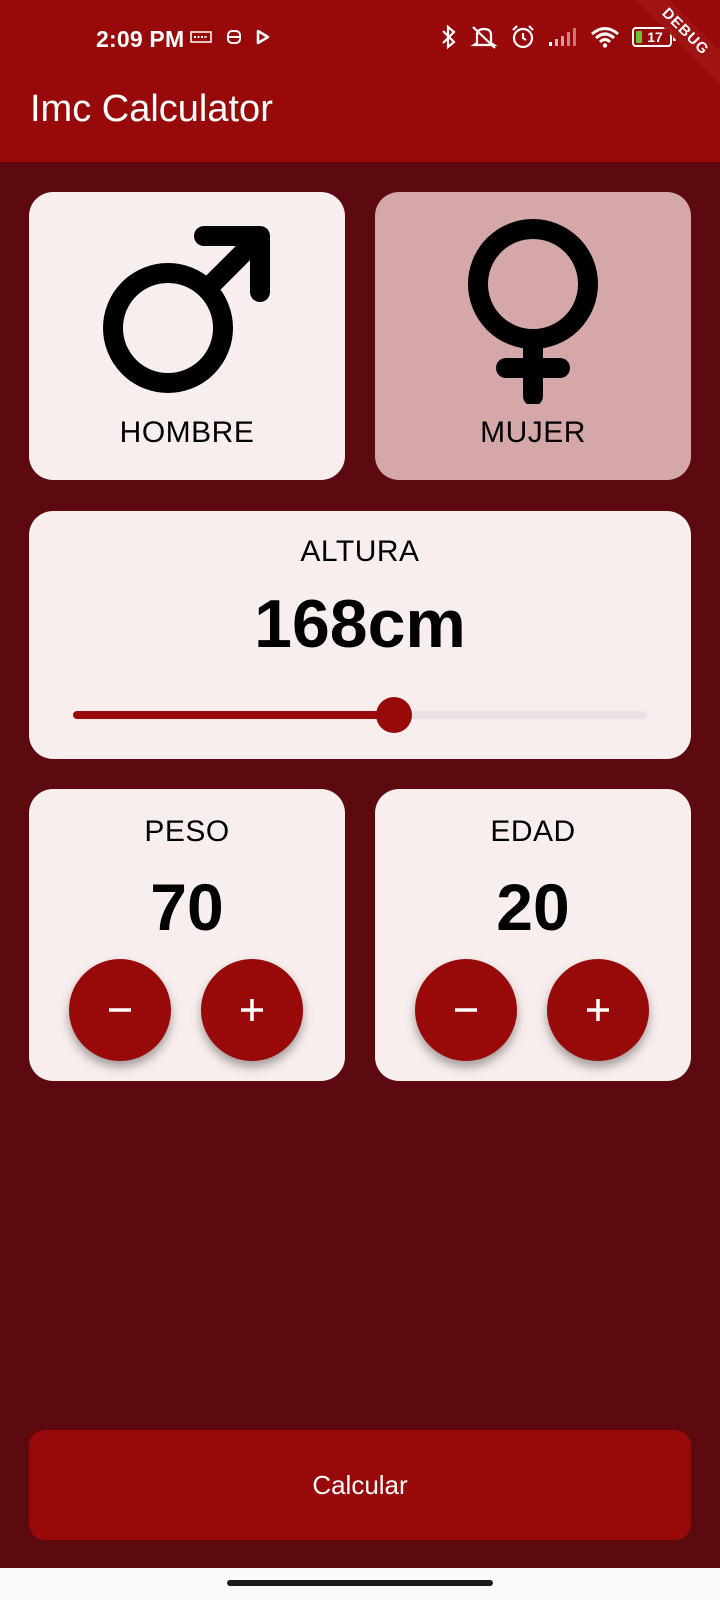  I want to click on height-slider-fill, so click(234, 715).